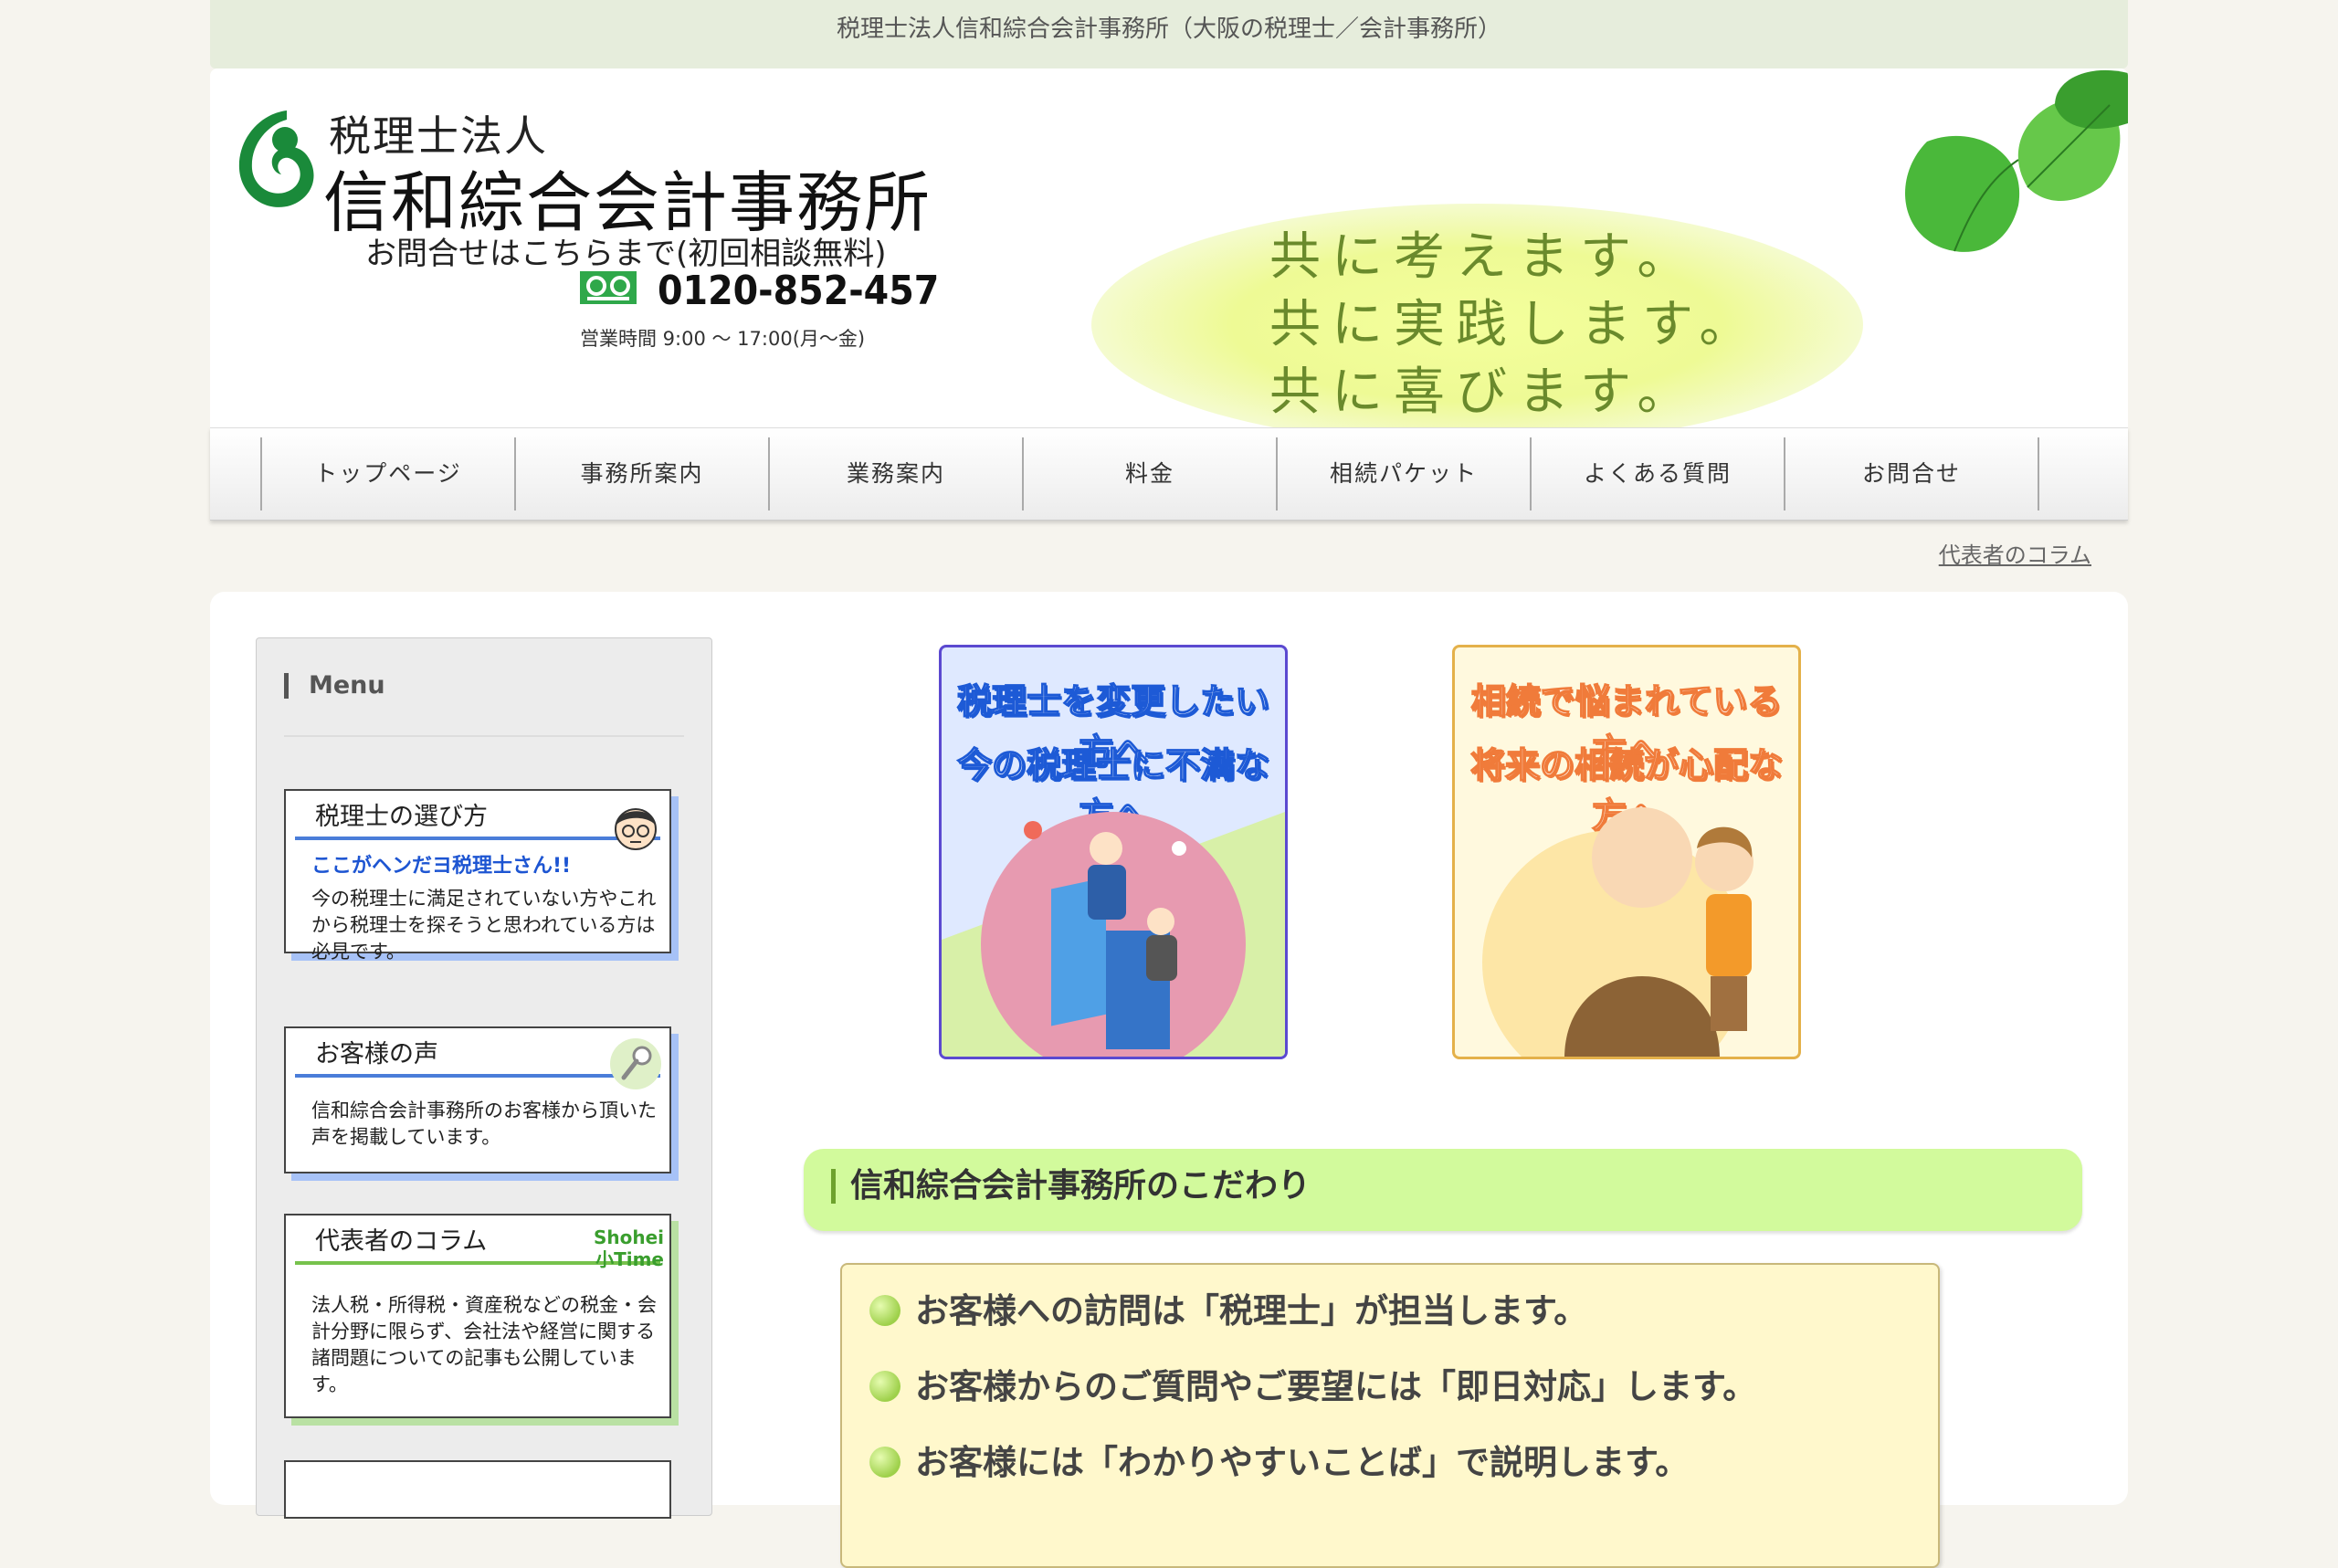 The height and width of the screenshot is (1568, 2338). Describe the element at coordinates (799, 291) in the screenshot. I see `phone-number: 0120-852-457` at that location.